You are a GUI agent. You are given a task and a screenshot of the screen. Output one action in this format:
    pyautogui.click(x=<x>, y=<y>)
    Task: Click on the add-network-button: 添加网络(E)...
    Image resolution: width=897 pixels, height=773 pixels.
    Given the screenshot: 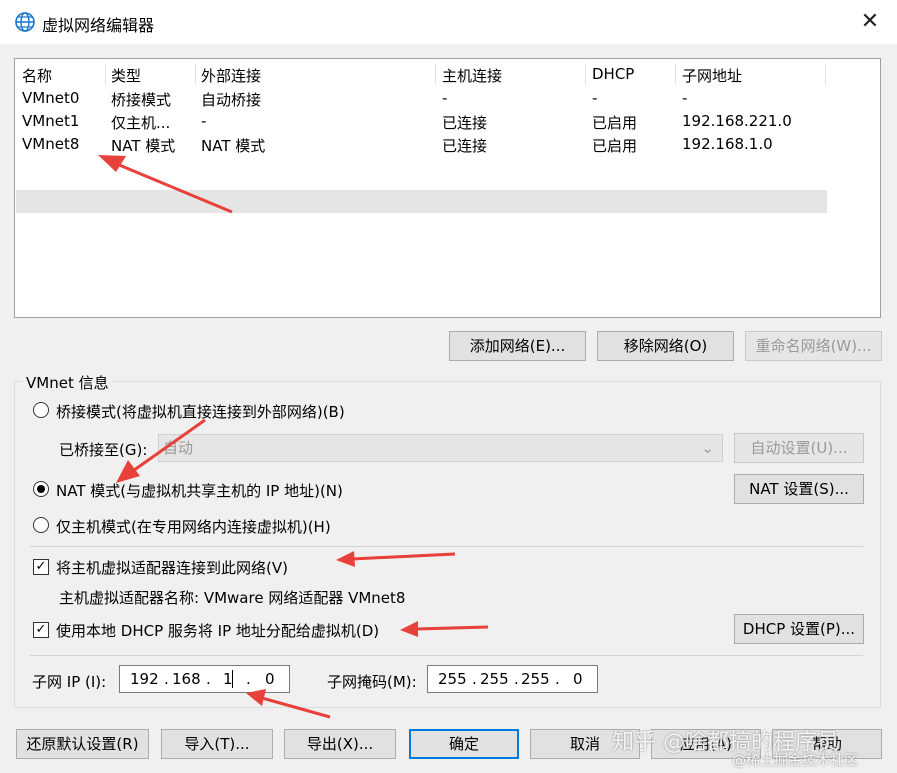 What is the action you would take?
    pyautogui.click(x=517, y=346)
    